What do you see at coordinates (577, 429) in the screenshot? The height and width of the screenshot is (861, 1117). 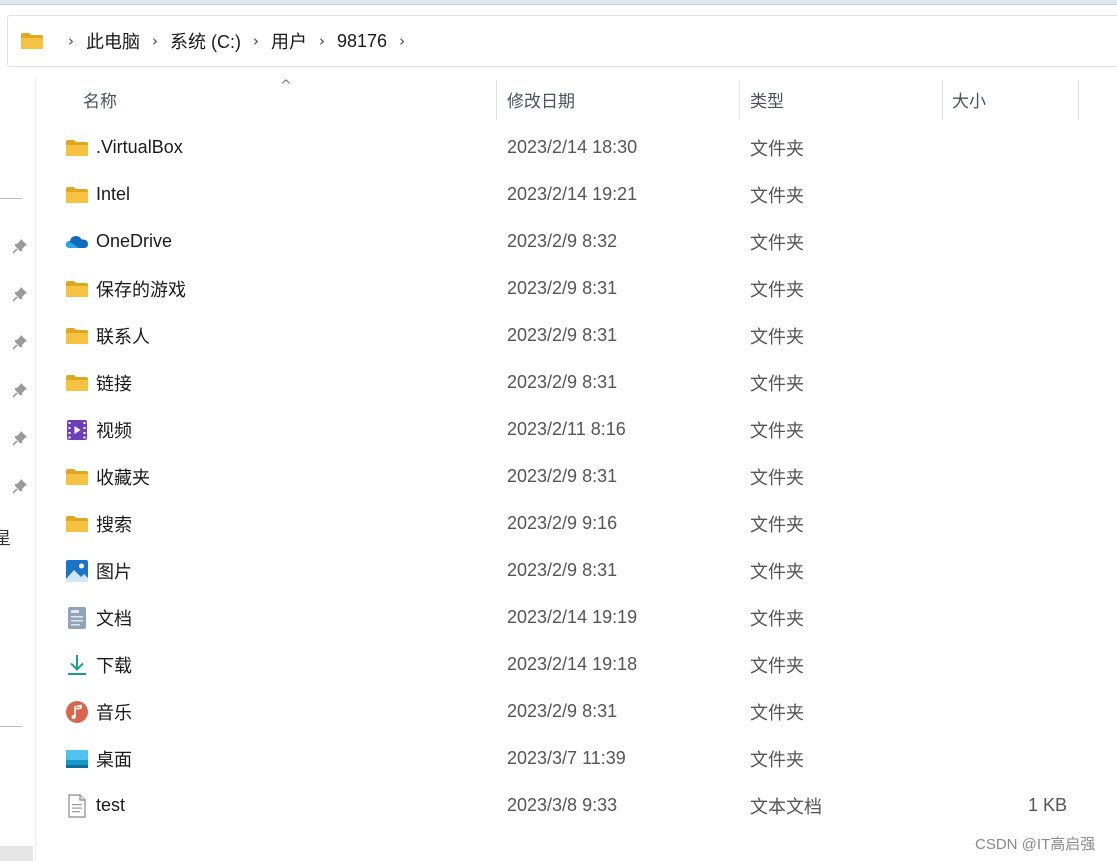 I see `file-row: 视频 2023/2/11 8:16 文件夹` at bounding box center [577, 429].